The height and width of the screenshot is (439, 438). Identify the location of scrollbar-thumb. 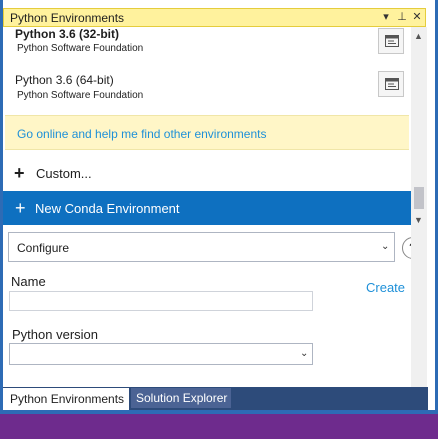
(419, 198).